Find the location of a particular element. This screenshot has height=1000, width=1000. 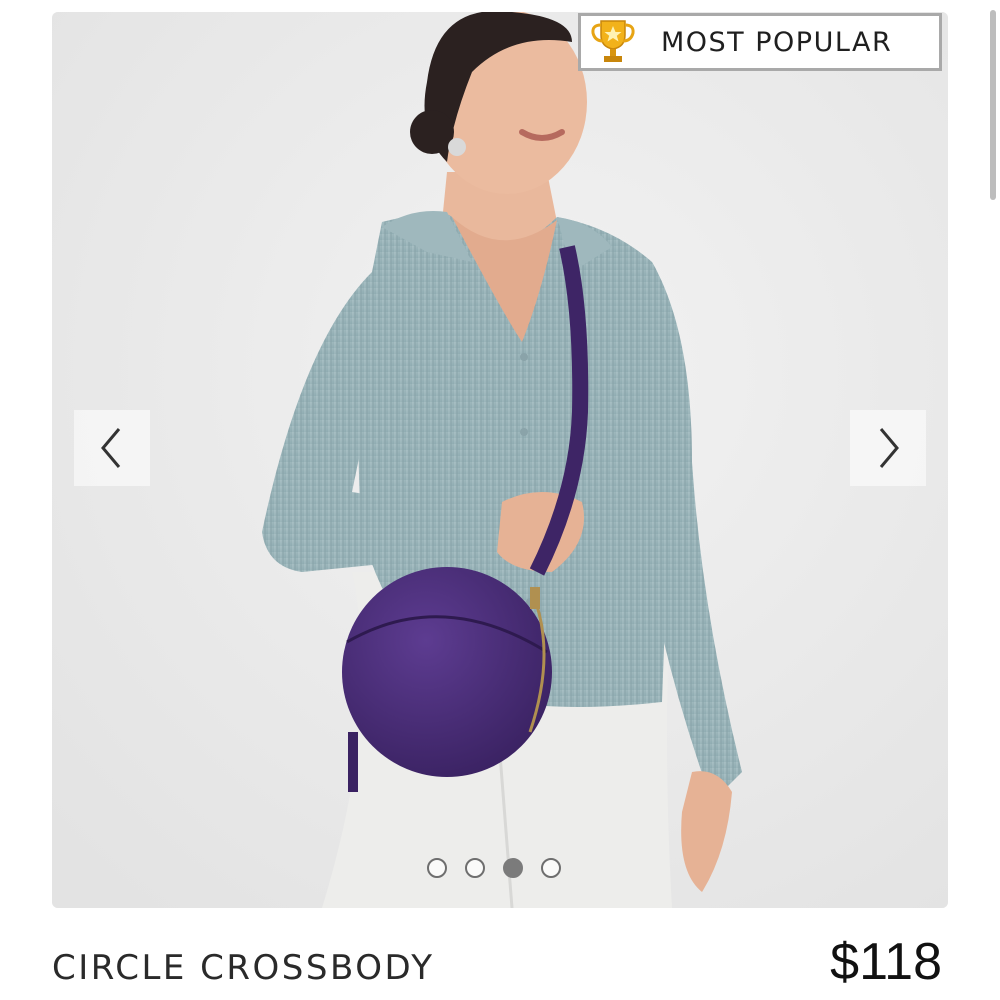

scrollbar-thumb is located at coordinates (993, 105).